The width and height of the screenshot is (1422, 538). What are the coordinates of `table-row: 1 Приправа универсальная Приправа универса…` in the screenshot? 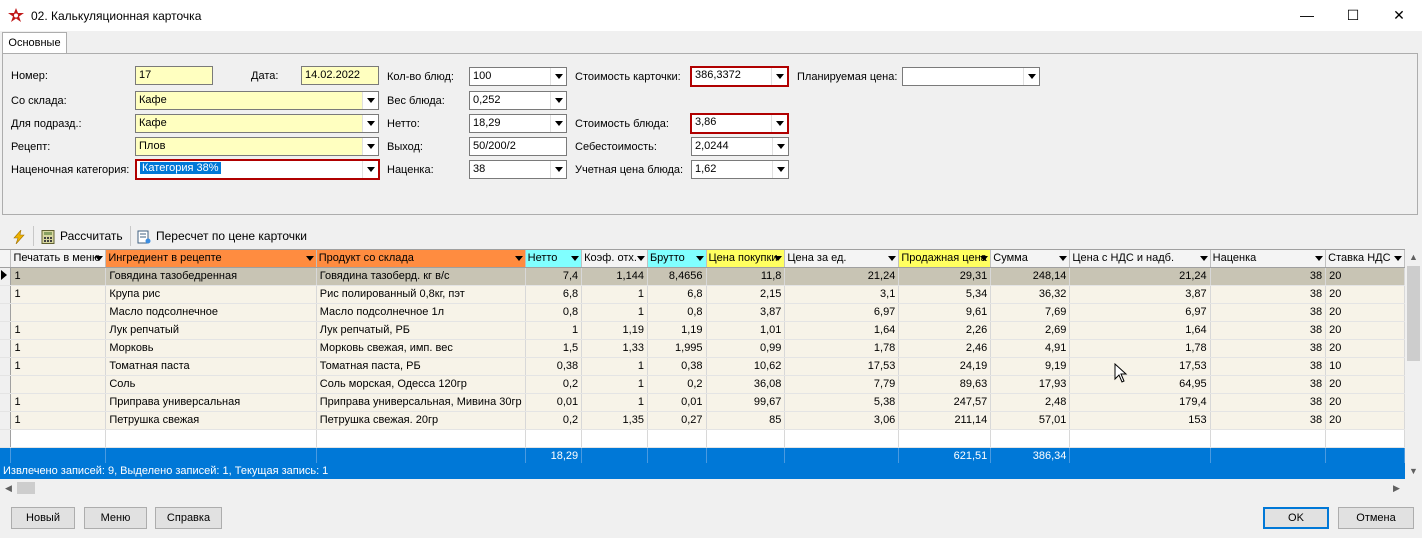 It's located at (702, 402).